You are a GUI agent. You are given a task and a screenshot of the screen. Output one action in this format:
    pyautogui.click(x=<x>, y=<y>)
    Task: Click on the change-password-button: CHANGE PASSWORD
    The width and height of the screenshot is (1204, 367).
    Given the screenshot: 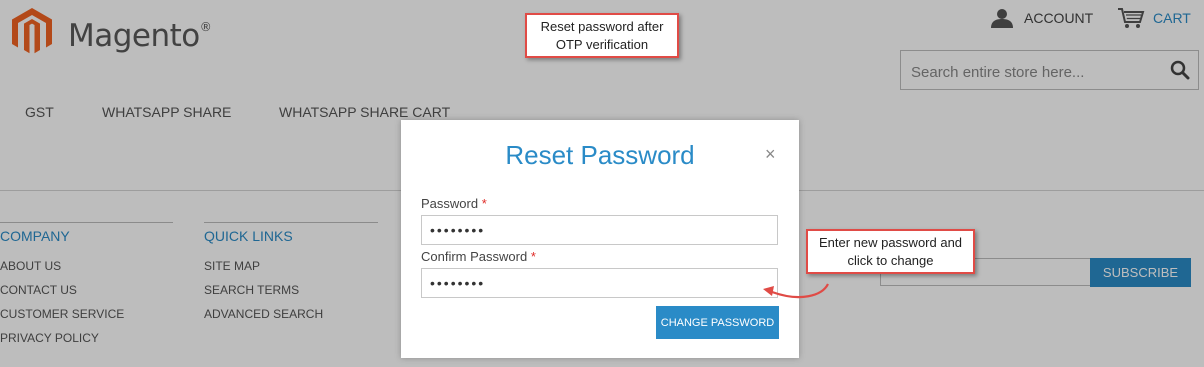 What is the action you would take?
    pyautogui.click(x=717, y=322)
    